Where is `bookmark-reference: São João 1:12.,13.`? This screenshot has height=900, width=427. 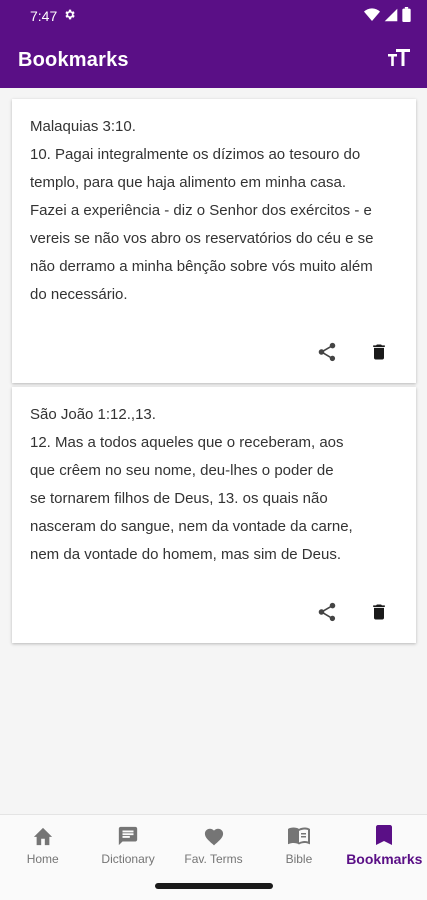 bookmark-reference: São João 1:12.,13. is located at coordinates (93, 414).